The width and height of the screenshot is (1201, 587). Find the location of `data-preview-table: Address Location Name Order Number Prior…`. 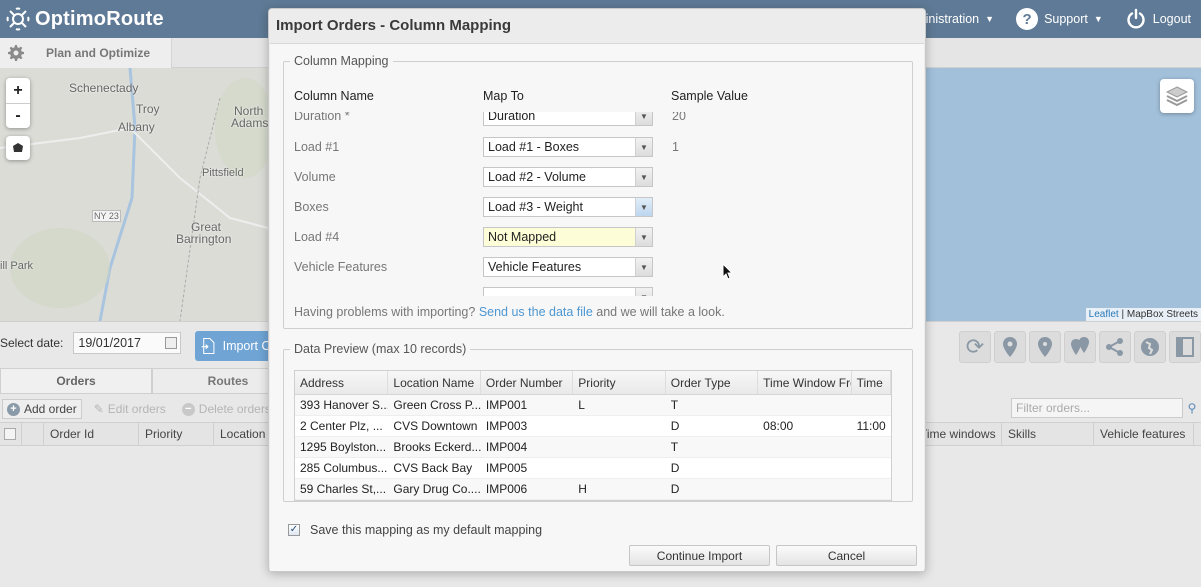

data-preview-table: Address Location Name Order Number Prior… is located at coordinates (593, 435).